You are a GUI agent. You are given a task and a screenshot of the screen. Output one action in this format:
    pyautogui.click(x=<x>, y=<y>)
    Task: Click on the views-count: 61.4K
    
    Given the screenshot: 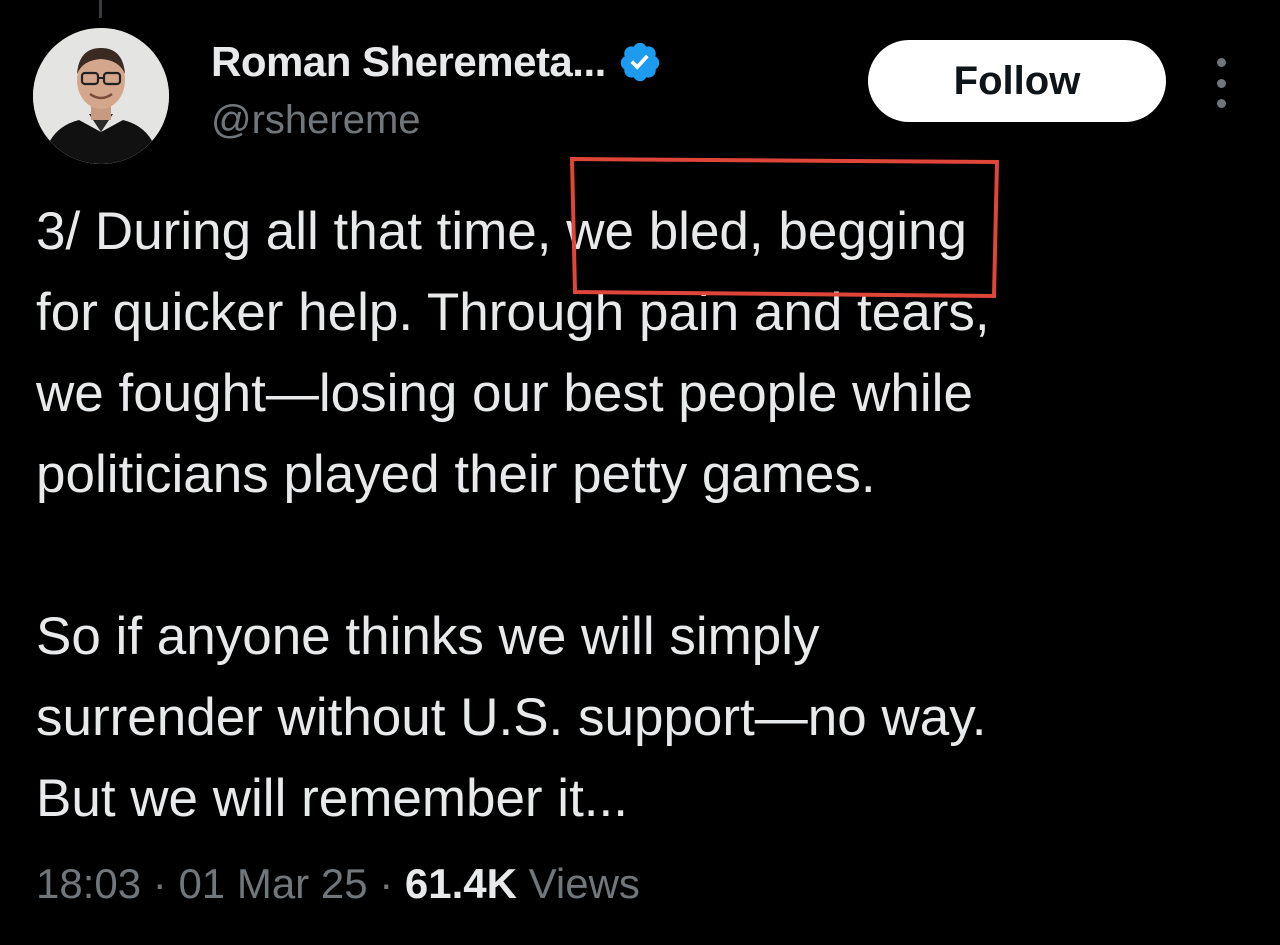 What is the action you would take?
    pyautogui.click(x=461, y=883)
    